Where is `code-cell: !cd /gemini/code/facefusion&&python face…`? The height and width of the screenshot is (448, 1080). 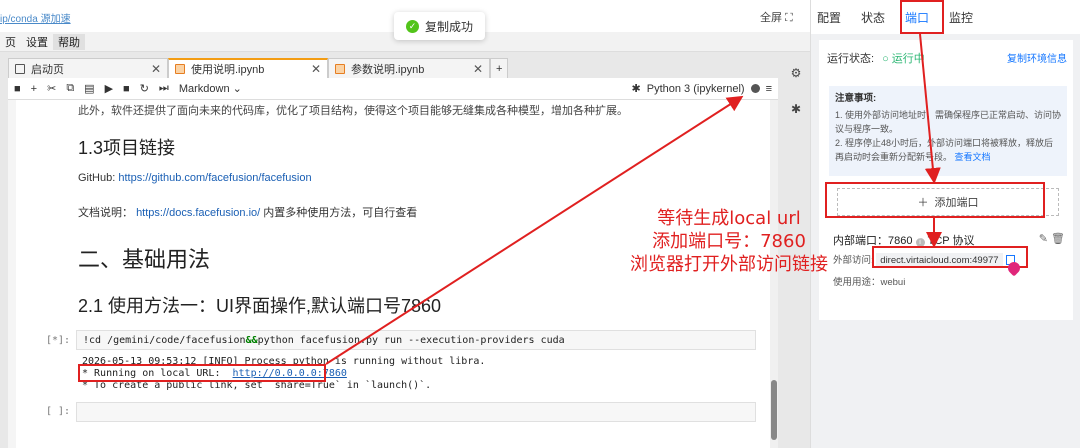 code-cell: !cd /gemini/code/facefusion&&python face… is located at coordinates (416, 340).